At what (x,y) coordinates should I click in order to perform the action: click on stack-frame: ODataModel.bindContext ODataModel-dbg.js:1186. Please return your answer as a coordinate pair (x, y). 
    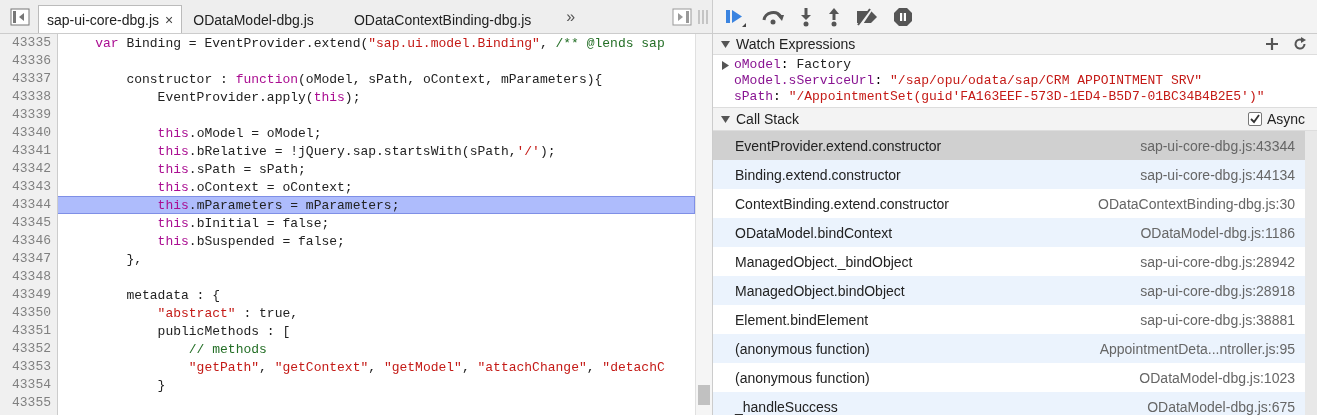
    Looking at the image, I should click on (1009, 232).